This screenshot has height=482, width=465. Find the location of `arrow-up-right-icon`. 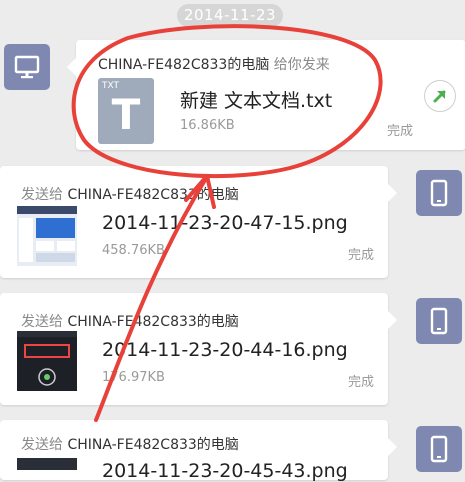

arrow-up-right-icon is located at coordinates (439, 96).